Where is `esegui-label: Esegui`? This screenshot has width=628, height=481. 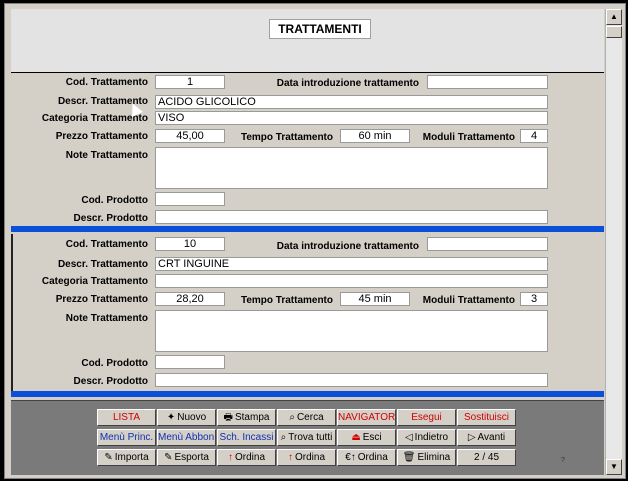 esegui-label: Esegui is located at coordinates (426, 417).